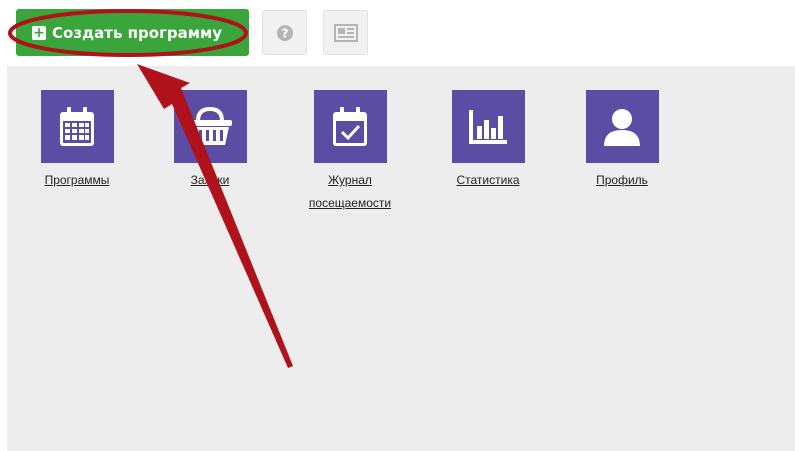 The image size is (795, 451). I want to click on plus-square-icon: +, so click(39, 32).